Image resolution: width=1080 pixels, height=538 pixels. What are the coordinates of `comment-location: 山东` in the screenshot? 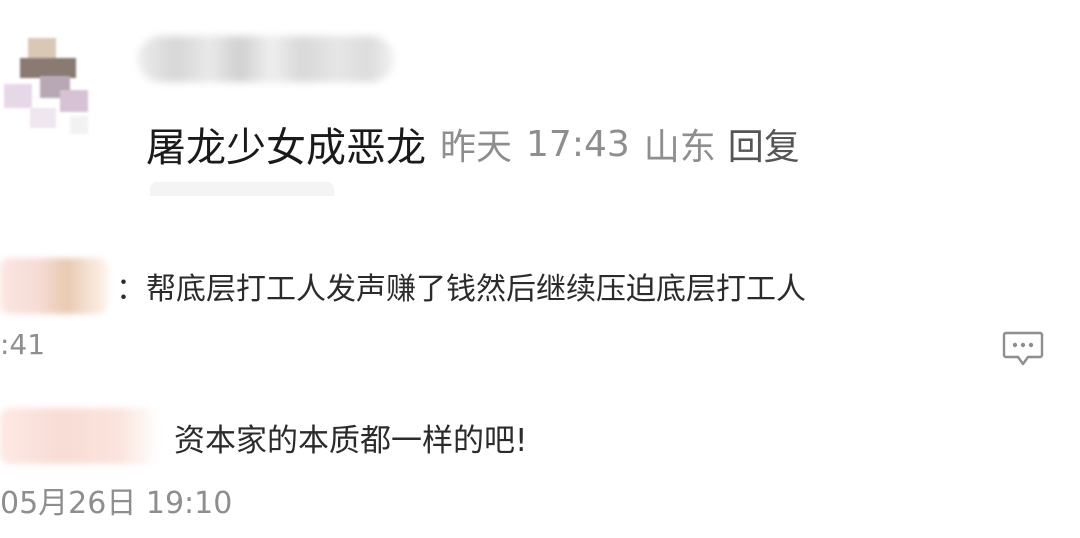 It's located at (679, 147).